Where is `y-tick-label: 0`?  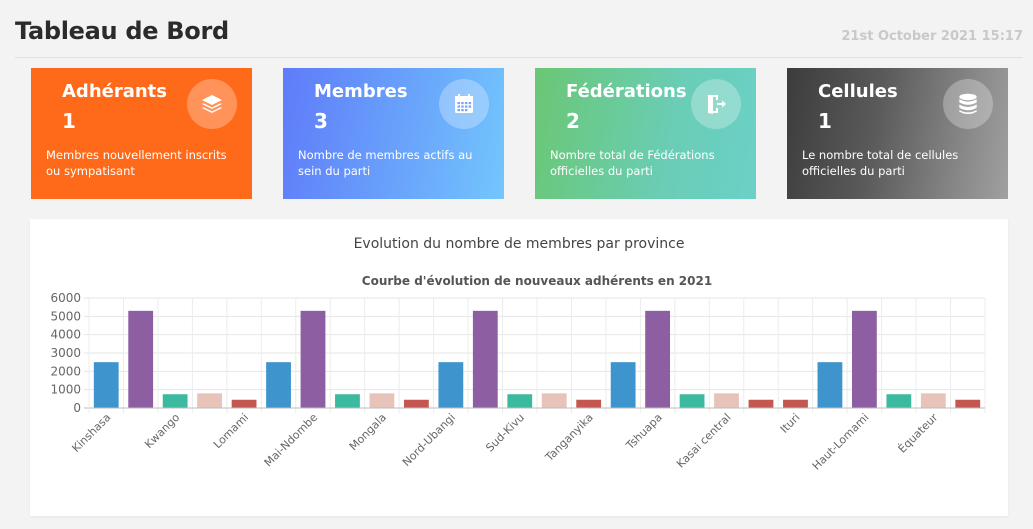 y-tick-label: 0 is located at coordinates (77, 408).